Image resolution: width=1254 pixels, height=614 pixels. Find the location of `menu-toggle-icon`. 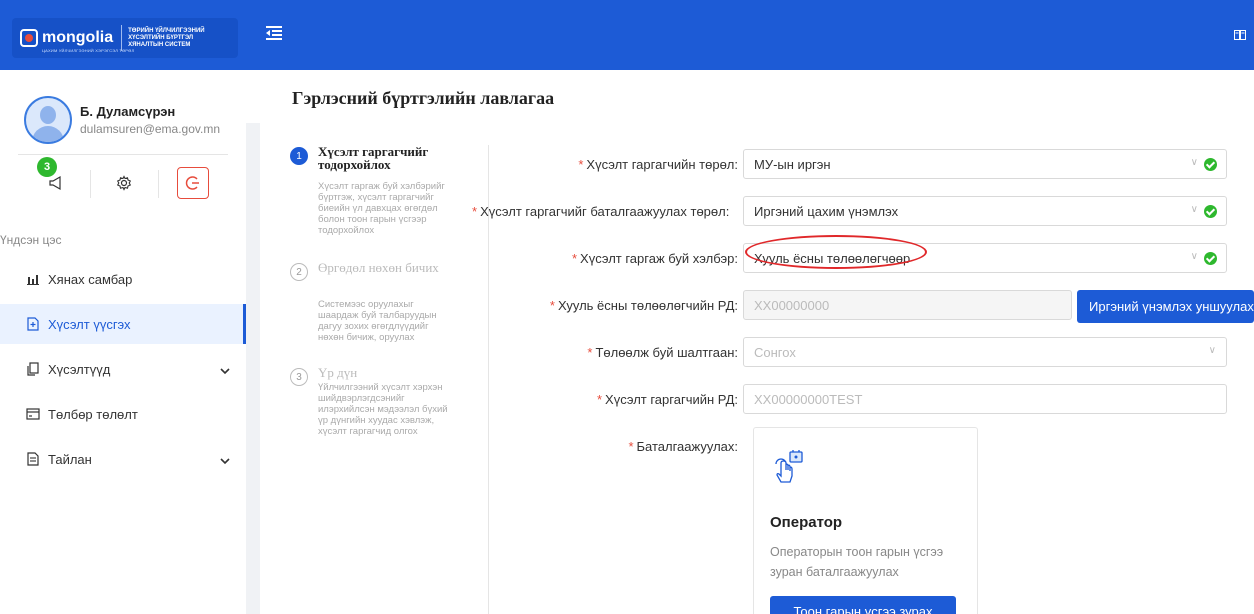

menu-toggle-icon is located at coordinates (274, 33).